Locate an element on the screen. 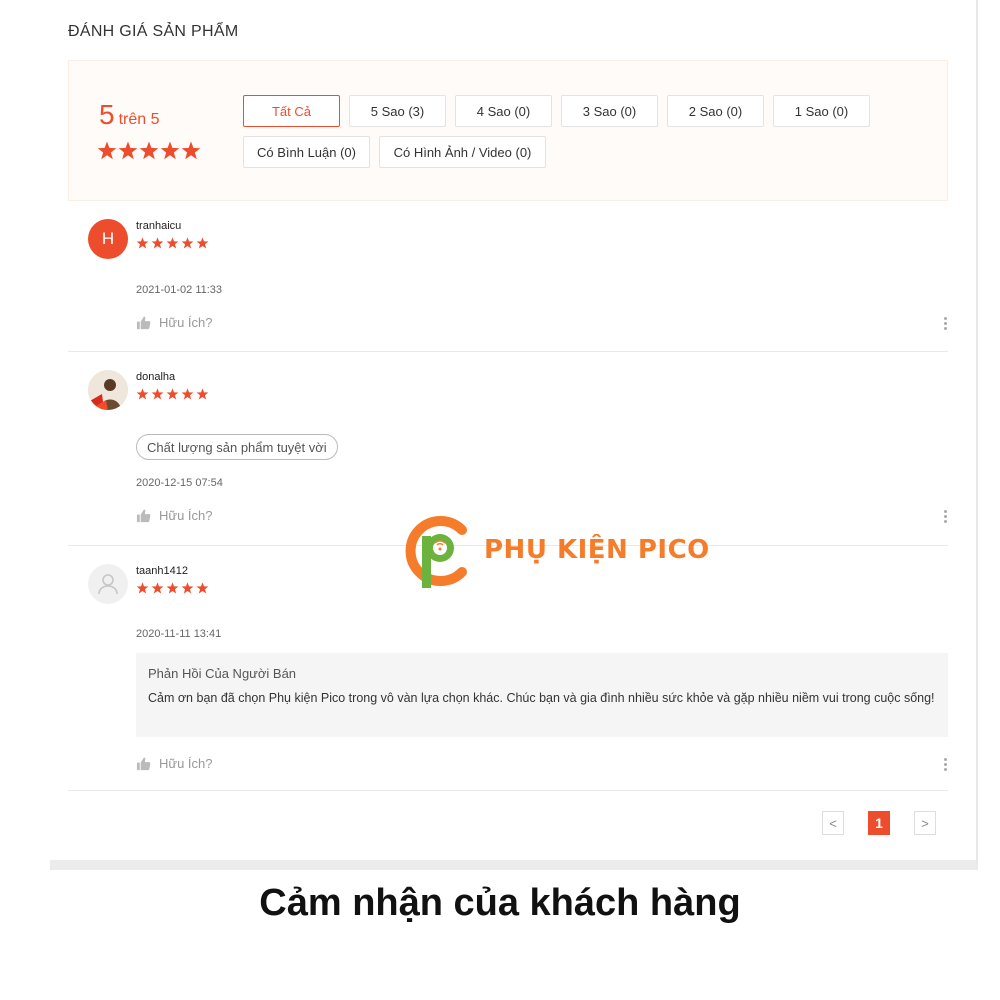  section-title: ĐÁNH GIÁ SẢN PHẨM is located at coordinates (153, 31).